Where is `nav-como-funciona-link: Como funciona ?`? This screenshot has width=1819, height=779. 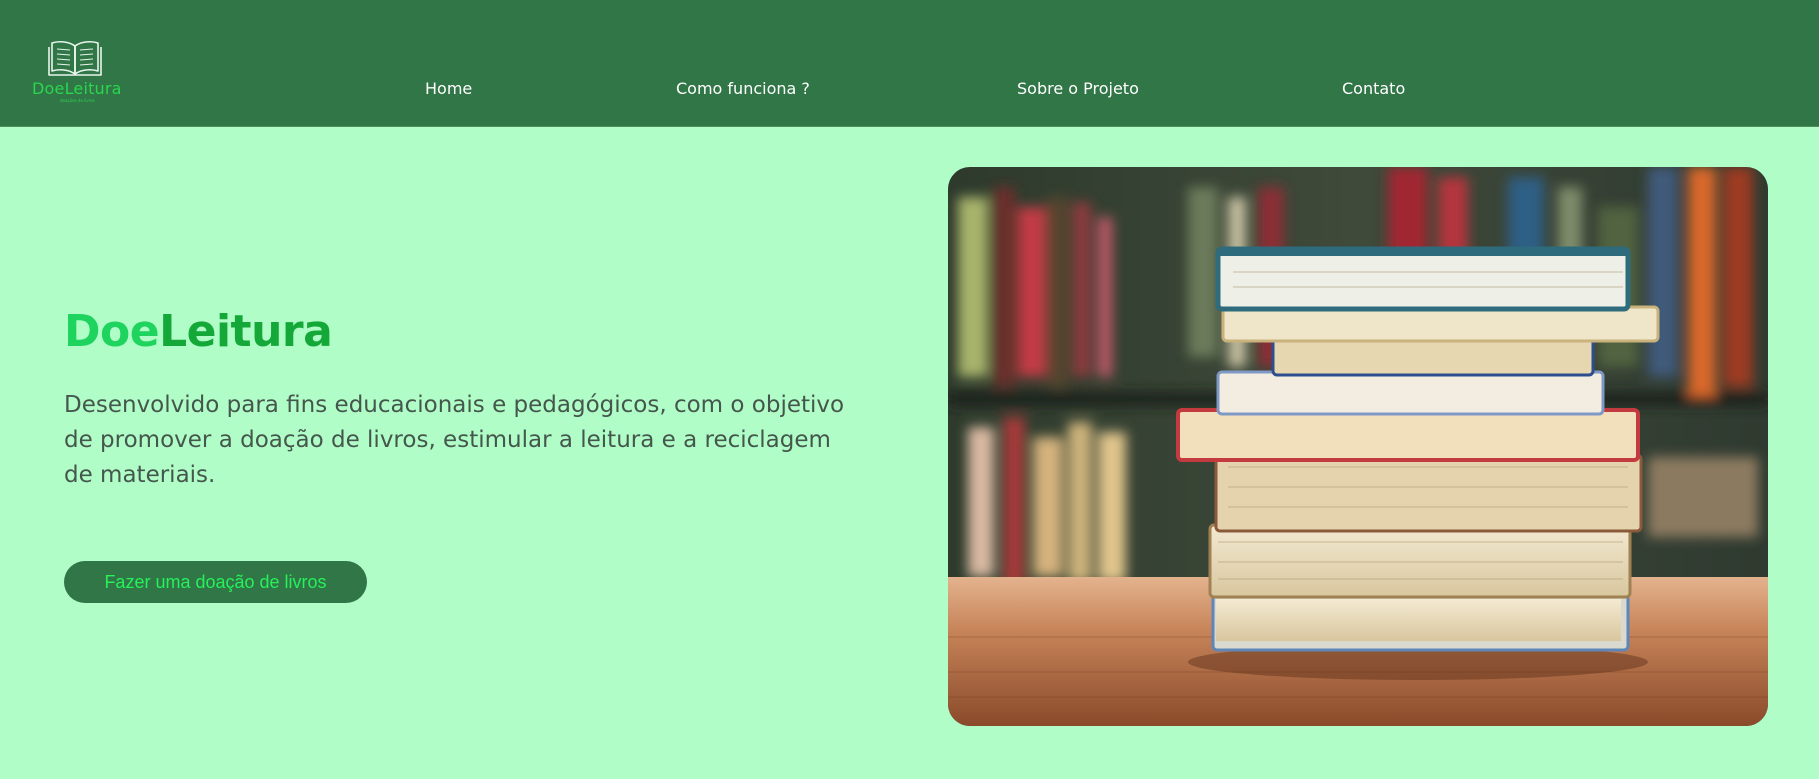
nav-como-funciona-link: Como funciona ? is located at coordinates (743, 88).